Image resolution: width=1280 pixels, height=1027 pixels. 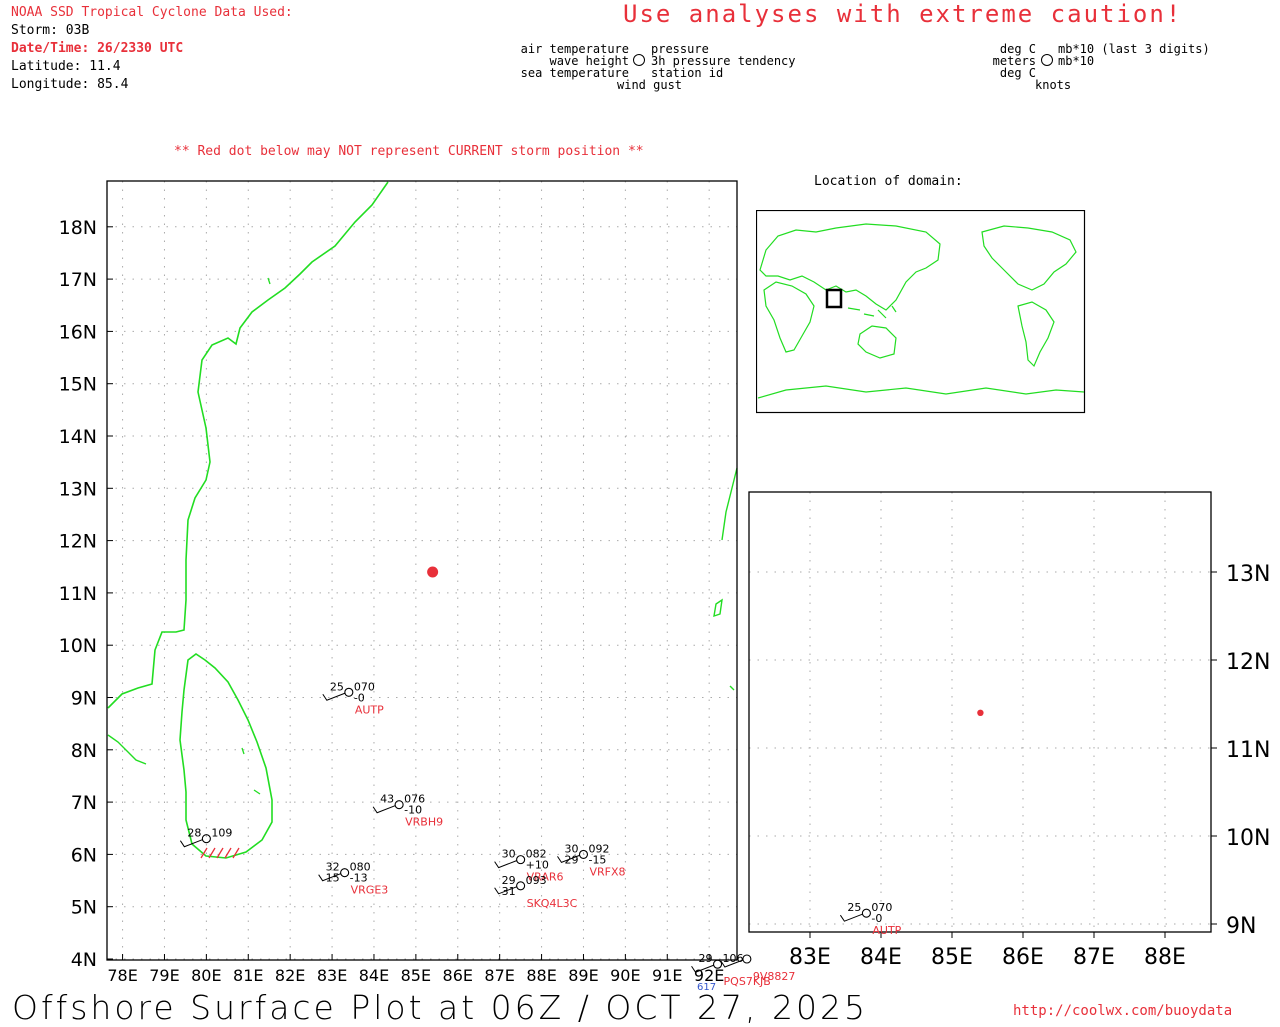 I want to click on zoom-lon-tick-label: 86E, so click(x=1023, y=957).